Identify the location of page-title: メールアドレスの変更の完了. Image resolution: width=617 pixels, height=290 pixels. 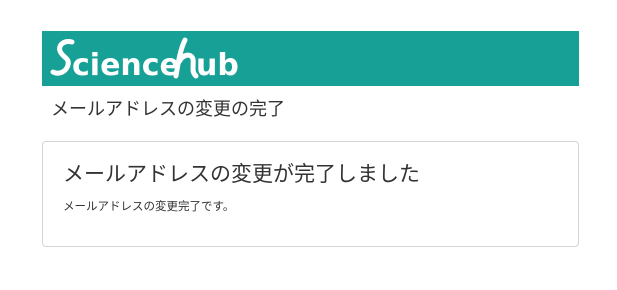
(168, 109).